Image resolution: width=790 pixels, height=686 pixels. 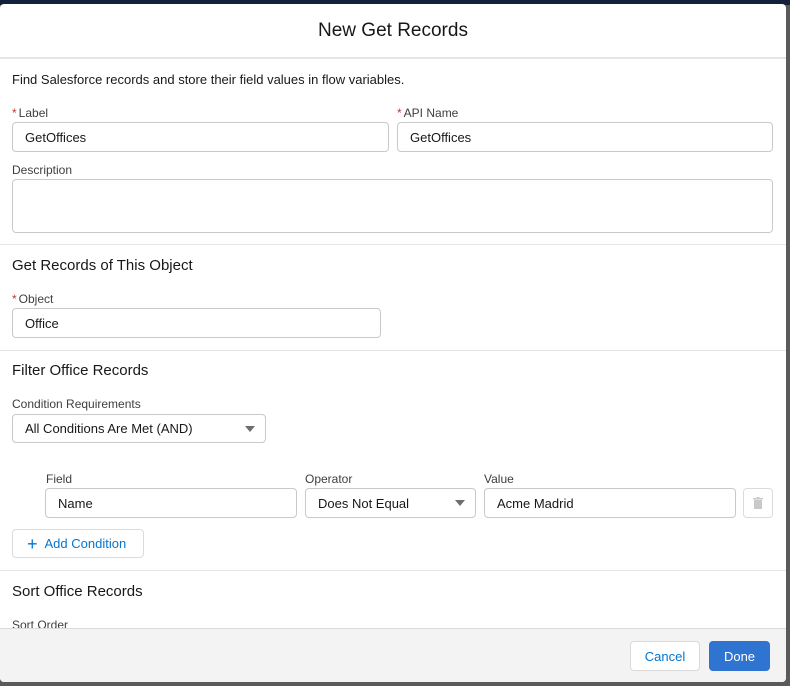 I want to click on modal-title: New Get Records, so click(x=393, y=30).